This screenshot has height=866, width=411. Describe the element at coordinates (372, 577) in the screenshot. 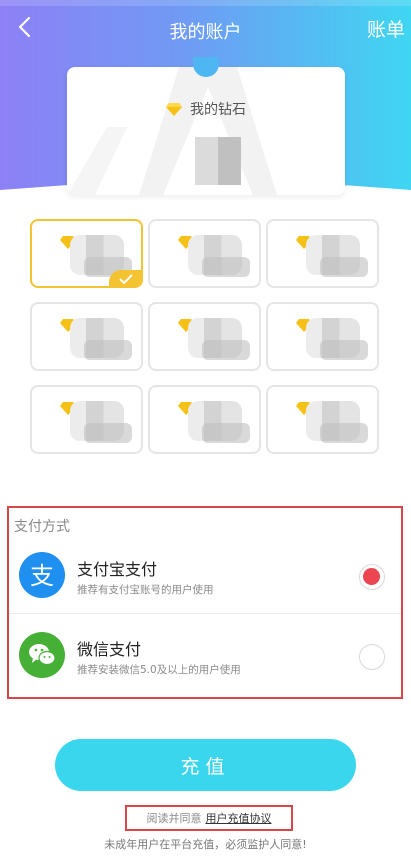

I see `radio-selected-icon` at that location.